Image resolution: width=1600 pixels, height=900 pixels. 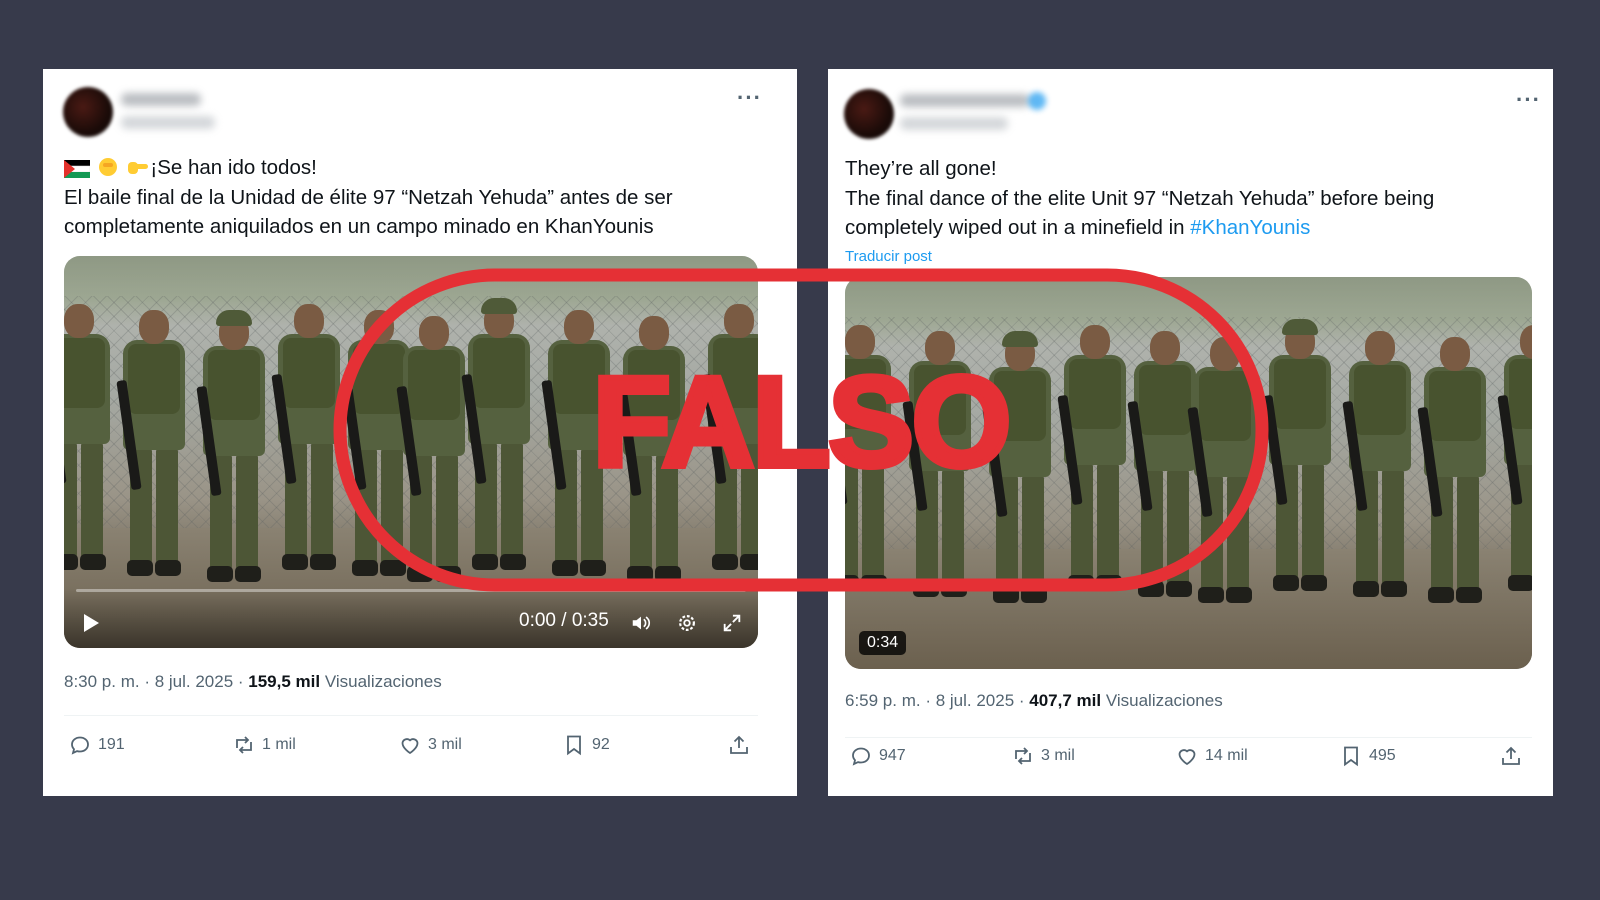 I want to click on post-timestamp: 8:30 p. m. · 8 jul. 2025 ·, so click(x=156, y=681).